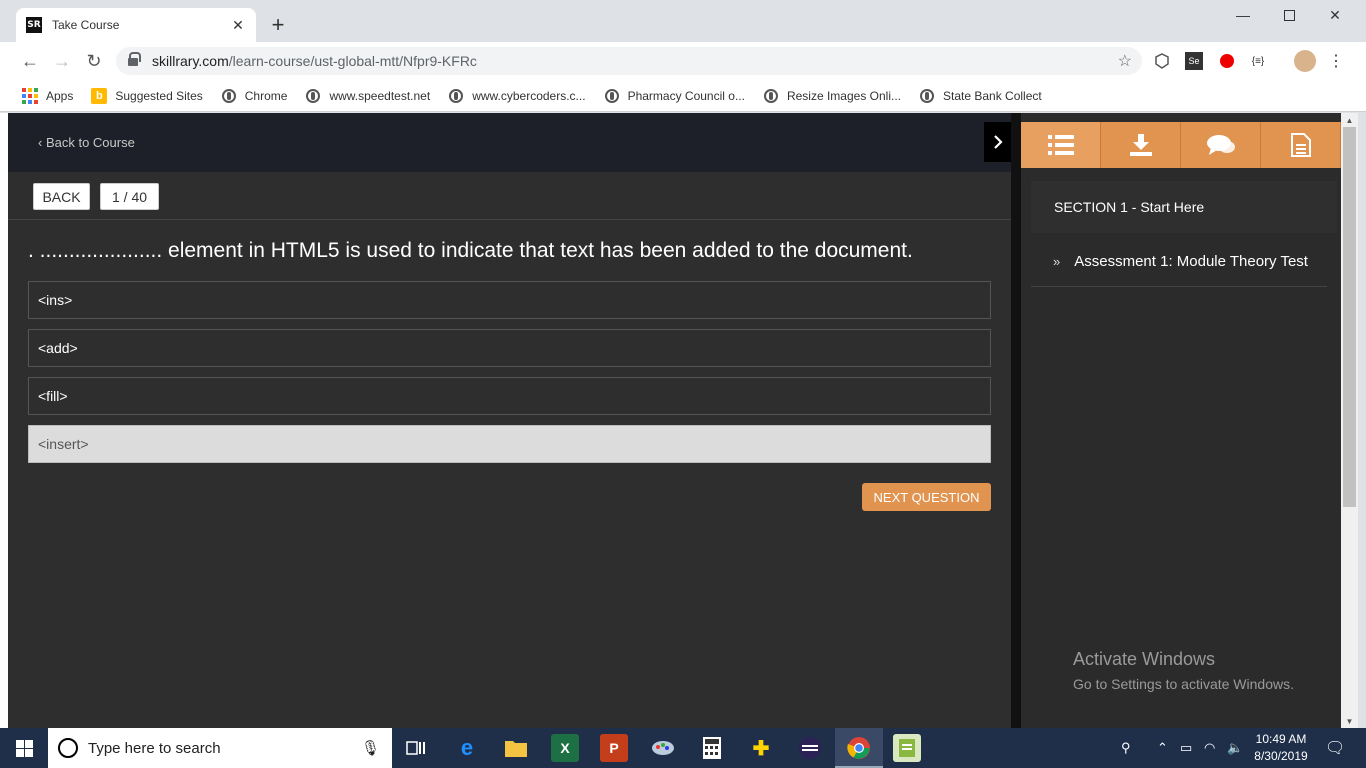  I want to click on excel-icon: X, so click(565, 748).